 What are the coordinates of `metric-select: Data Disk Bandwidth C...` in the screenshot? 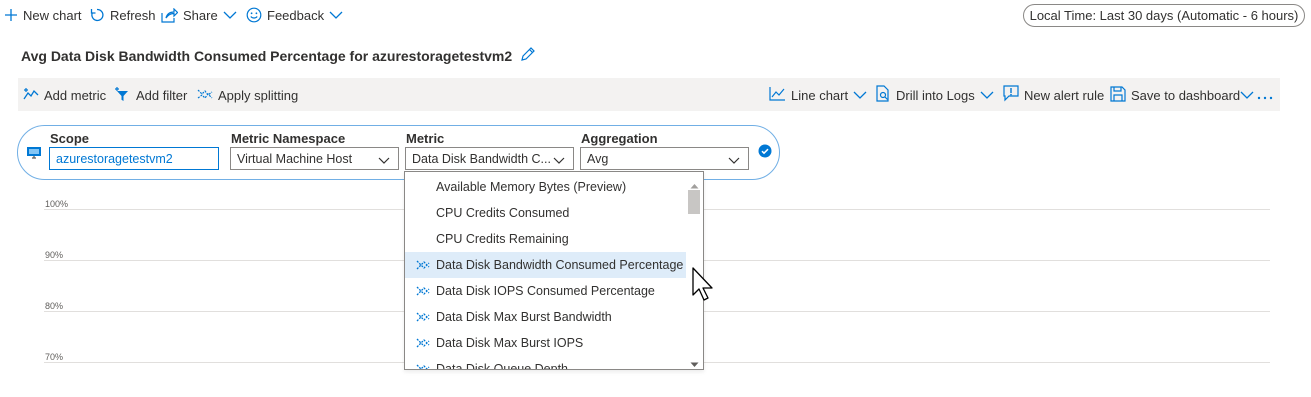 It's located at (489, 158).